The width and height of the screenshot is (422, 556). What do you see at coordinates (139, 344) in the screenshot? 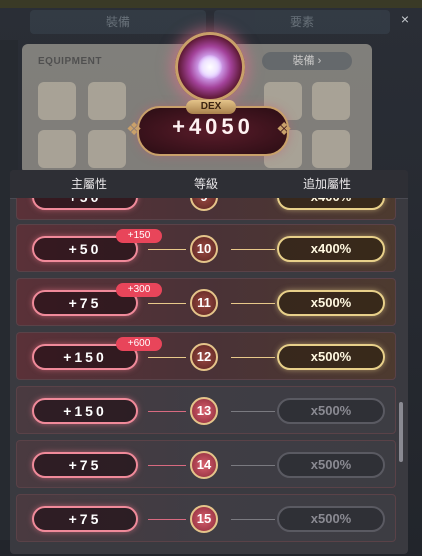
I see `bonus-increase-badge: +600` at bounding box center [139, 344].